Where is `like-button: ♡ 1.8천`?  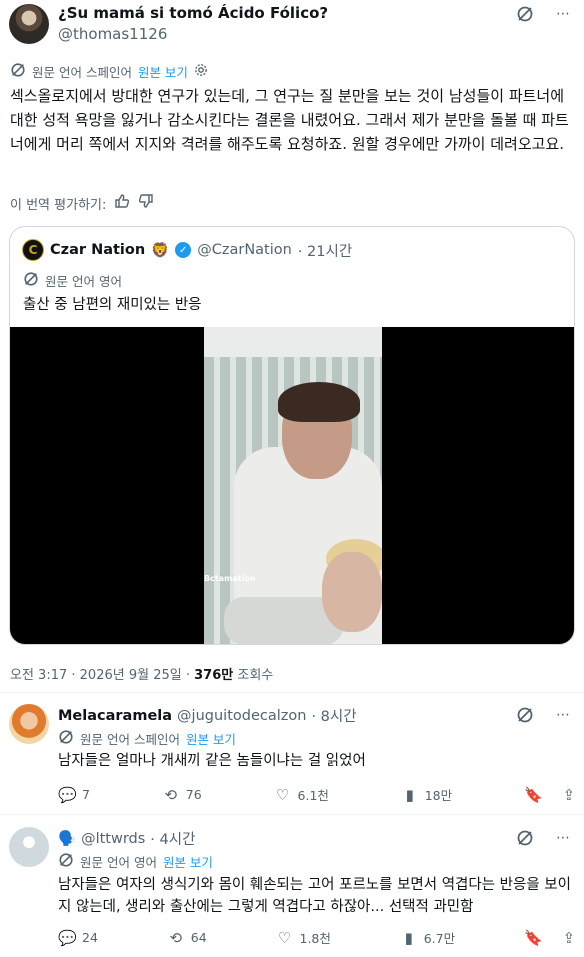
like-button: ♡ 1.8천 is located at coordinates (303, 937).